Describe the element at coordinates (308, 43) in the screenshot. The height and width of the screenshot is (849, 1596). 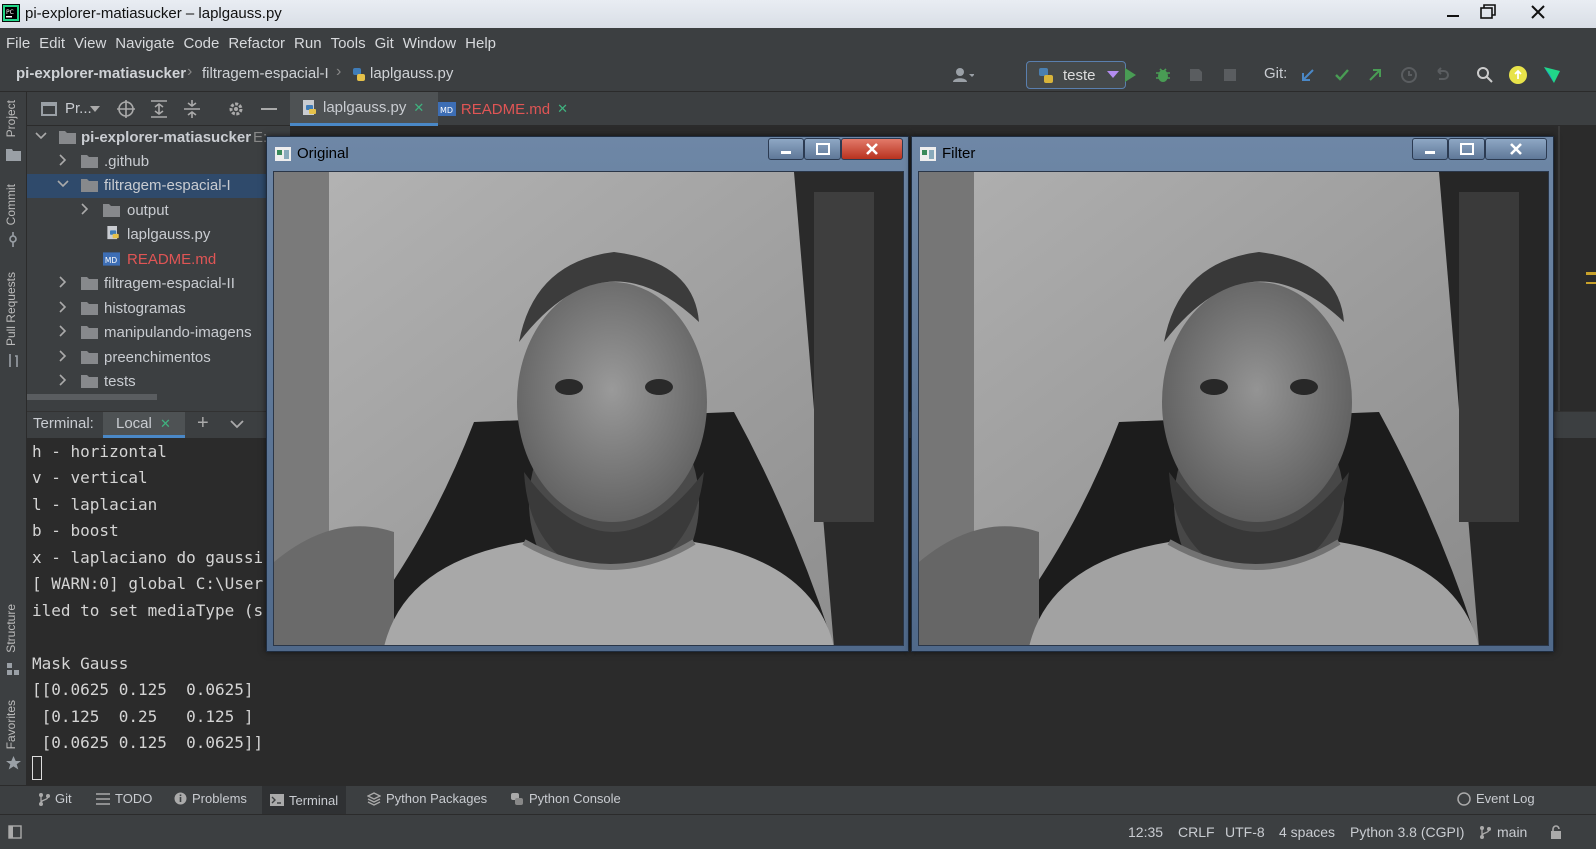
I see `menu-run: Run` at that location.